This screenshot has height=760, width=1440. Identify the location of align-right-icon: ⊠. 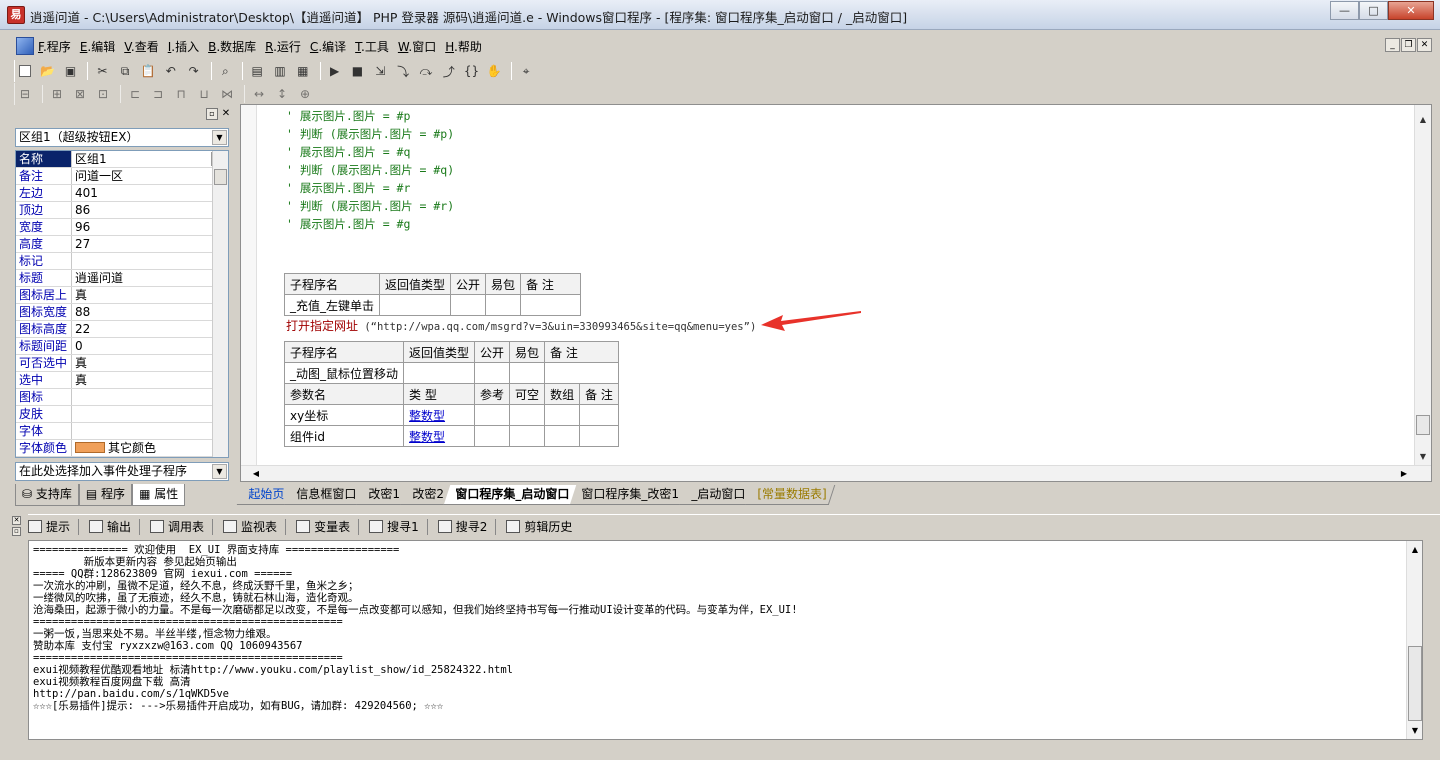
(80, 94).